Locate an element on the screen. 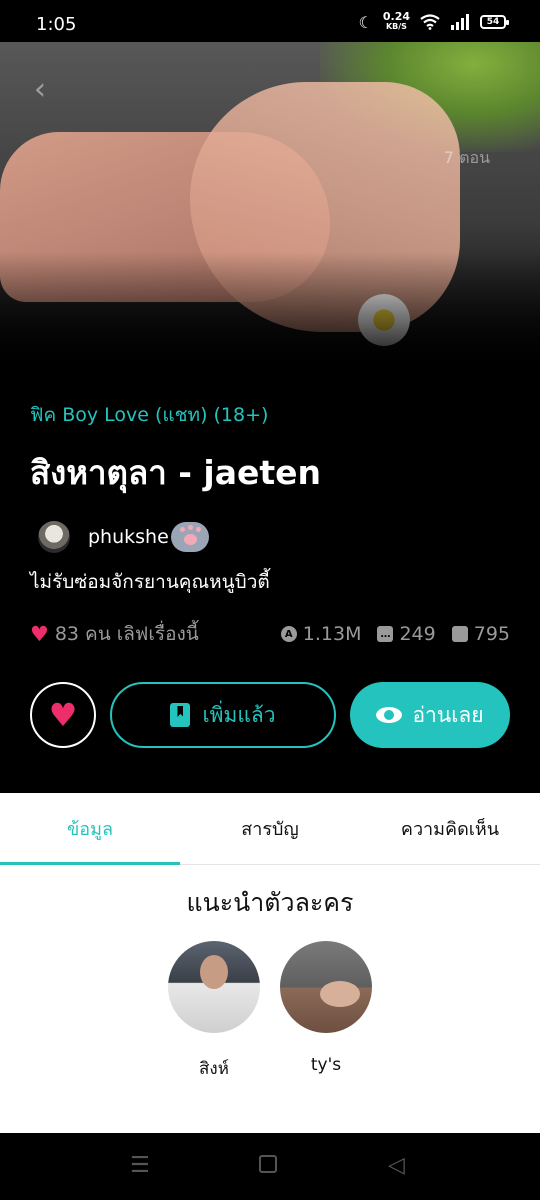 Image resolution: width=540 pixels, height=1200 pixels. story-category: ฟิค Boy Love (แชท) (18+) is located at coordinates (270, 415).